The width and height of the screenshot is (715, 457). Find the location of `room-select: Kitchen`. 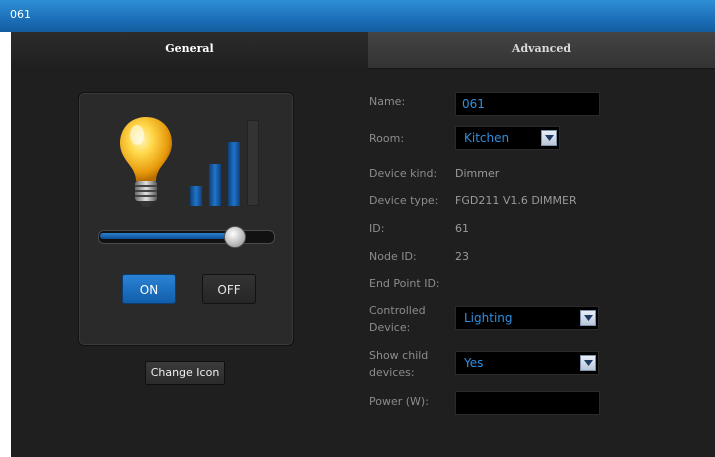

room-select: Kitchen is located at coordinates (507, 138).